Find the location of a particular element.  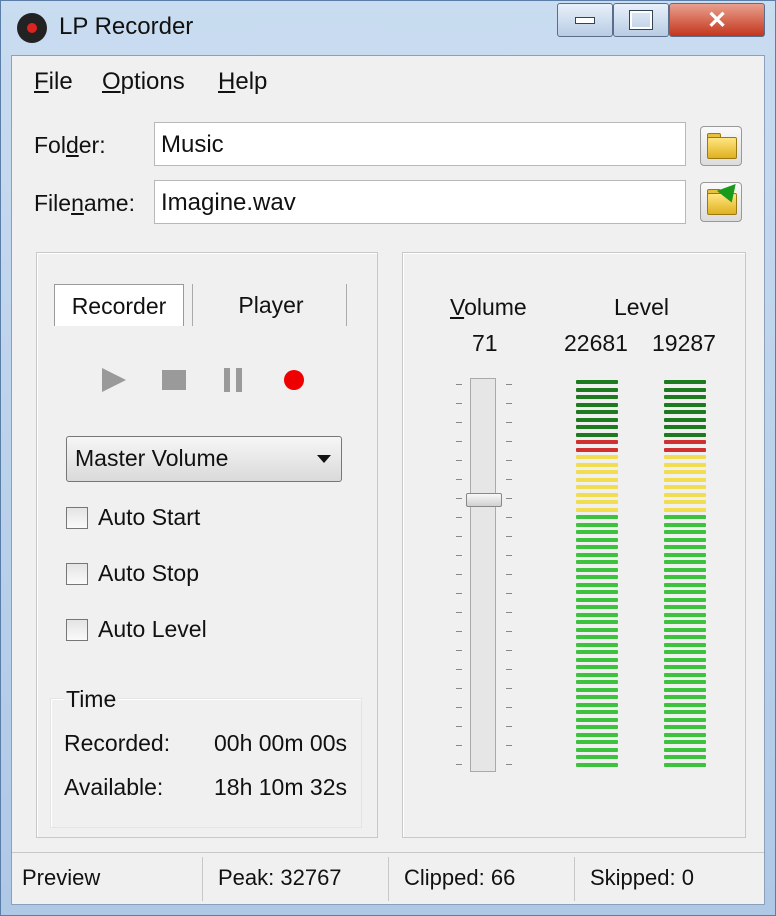

tab-recorder: Recorder is located at coordinates (119, 305).